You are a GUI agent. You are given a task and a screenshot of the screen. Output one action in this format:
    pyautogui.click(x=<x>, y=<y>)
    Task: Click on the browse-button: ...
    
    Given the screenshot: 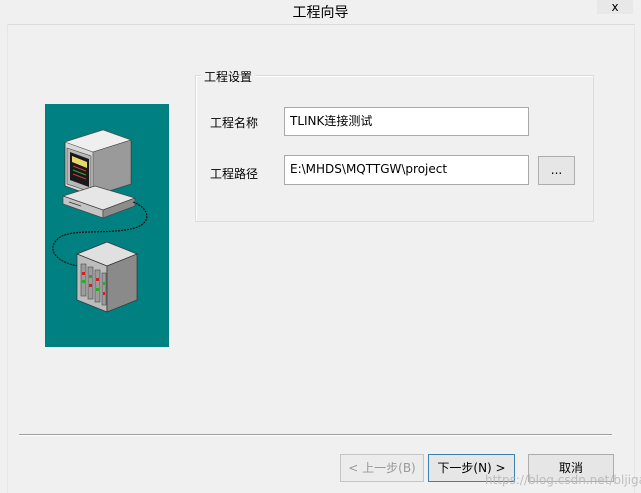 What is the action you would take?
    pyautogui.click(x=556, y=170)
    